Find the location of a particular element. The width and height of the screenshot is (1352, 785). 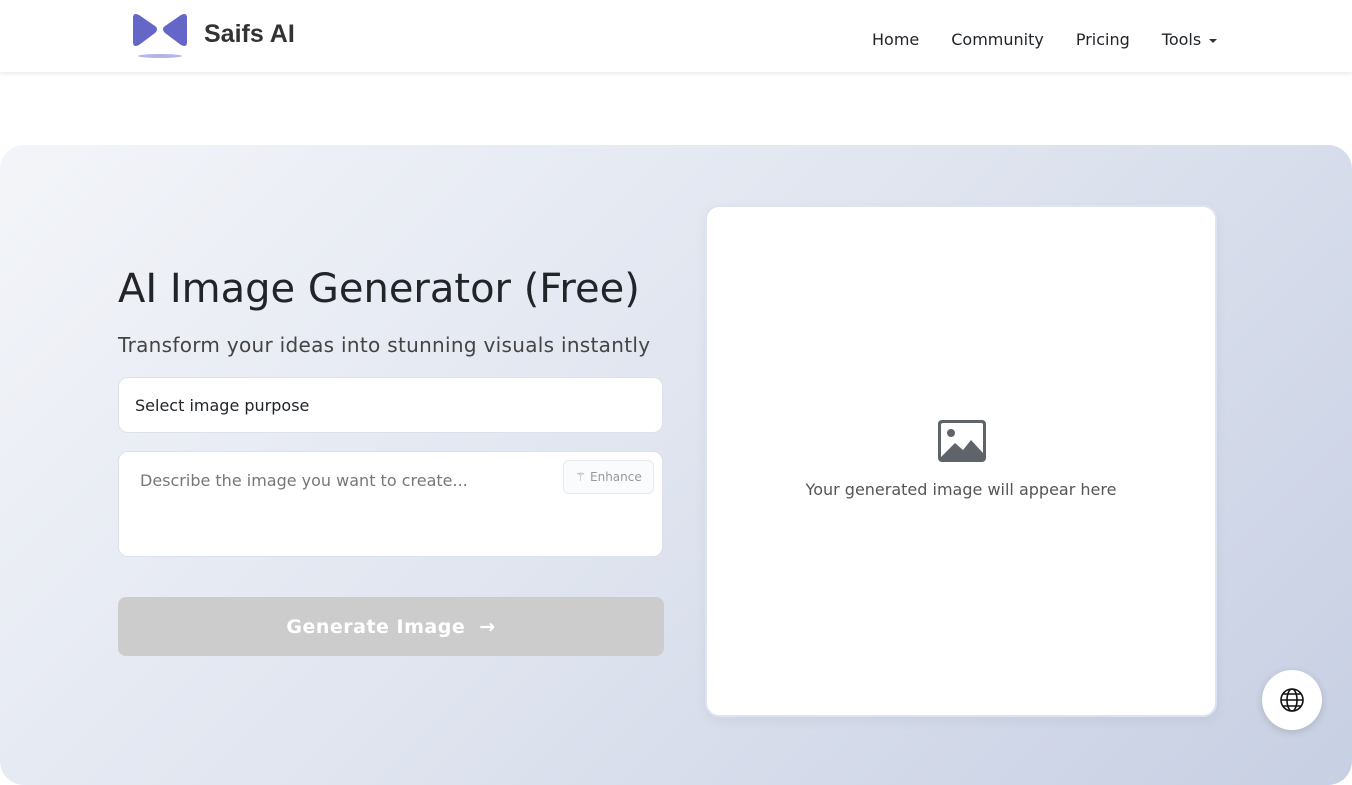

nav-tools-dropdown: Tools is located at coordinates (1189, 39).